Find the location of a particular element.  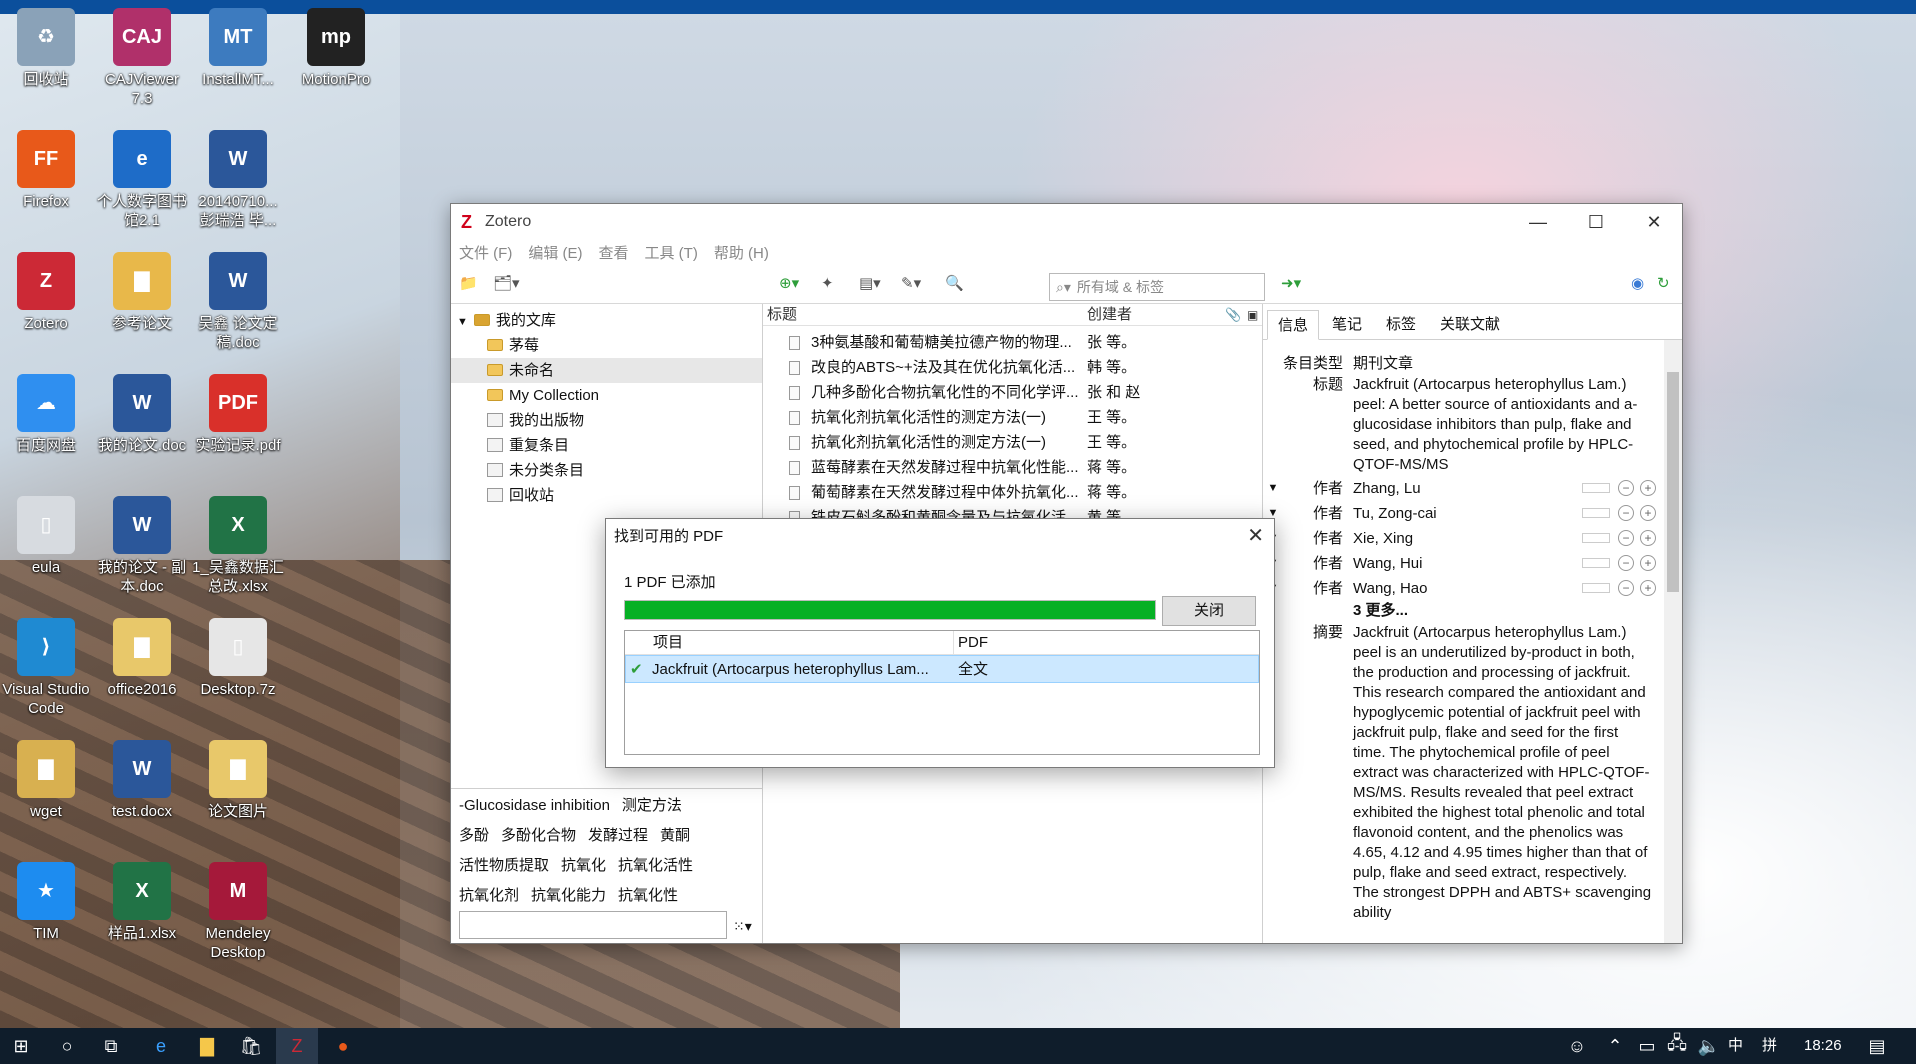

desktop-icon: W 吴鑫 论文定稿.doc is located at coordinates (238, 302).